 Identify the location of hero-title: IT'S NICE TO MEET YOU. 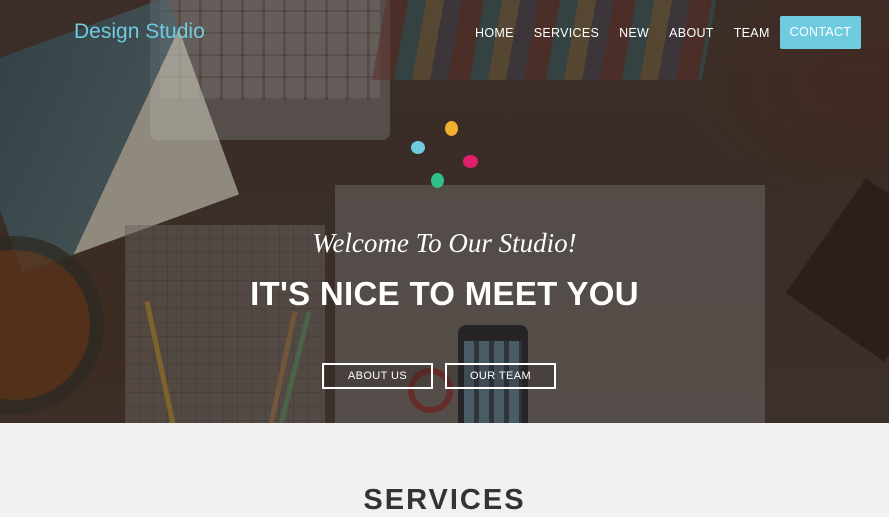
(444, 293).